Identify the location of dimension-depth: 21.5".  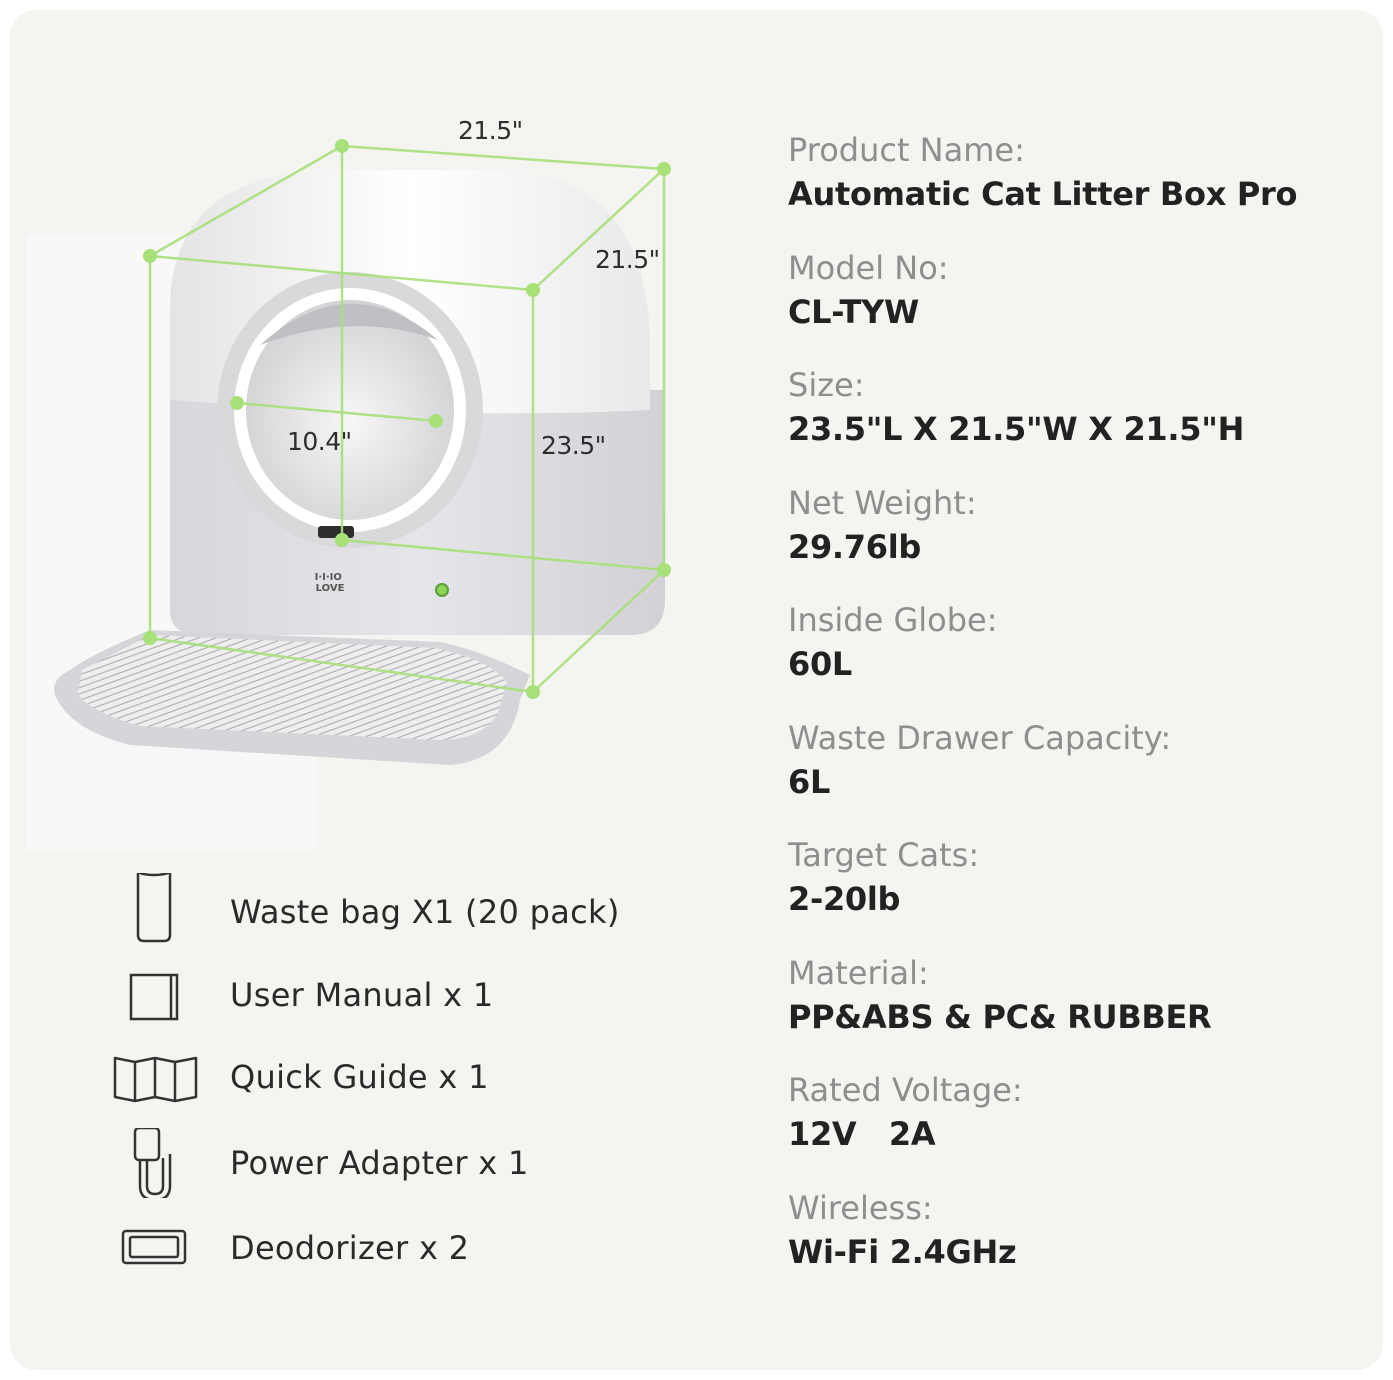
(627, 259).